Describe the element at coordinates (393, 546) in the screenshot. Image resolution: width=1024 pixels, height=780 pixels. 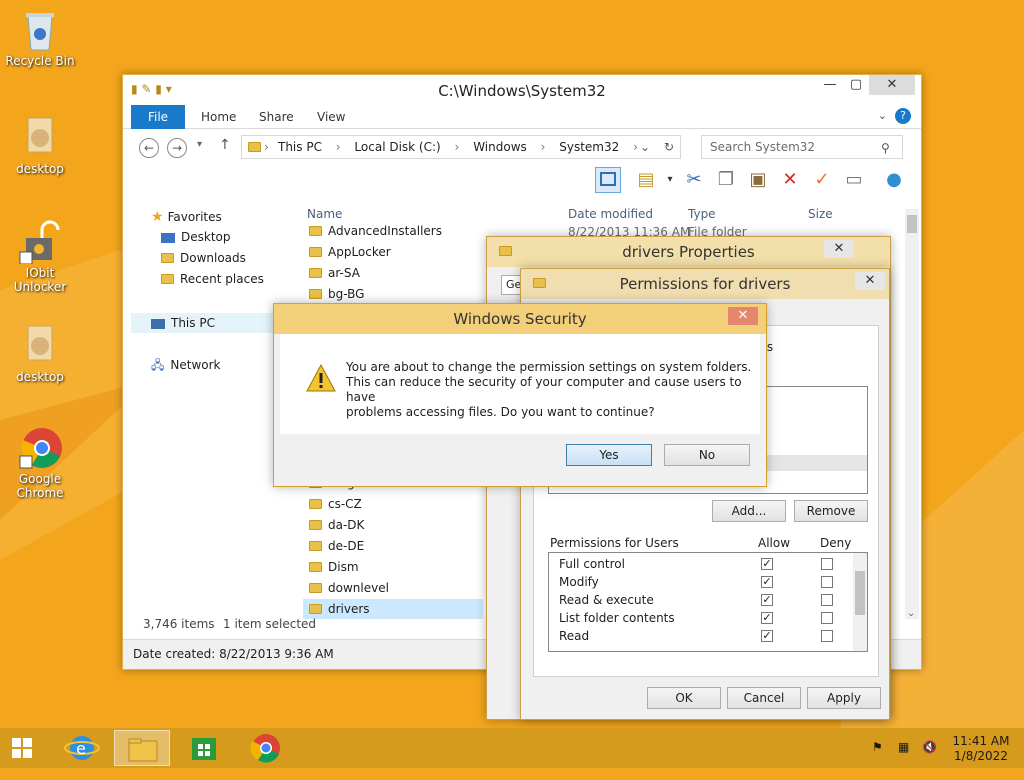
I see `file-row: de-DE` at that location.